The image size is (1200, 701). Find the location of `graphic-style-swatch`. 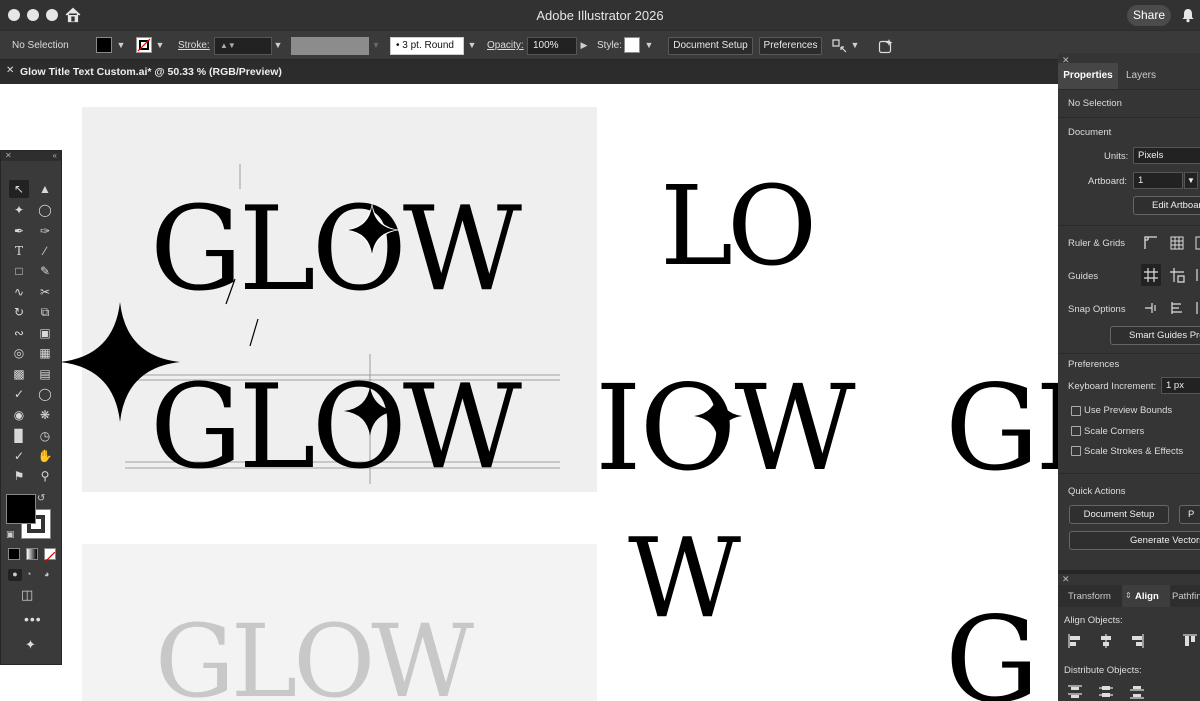

graphic-style-swatch is located at coordinates (632, 45).